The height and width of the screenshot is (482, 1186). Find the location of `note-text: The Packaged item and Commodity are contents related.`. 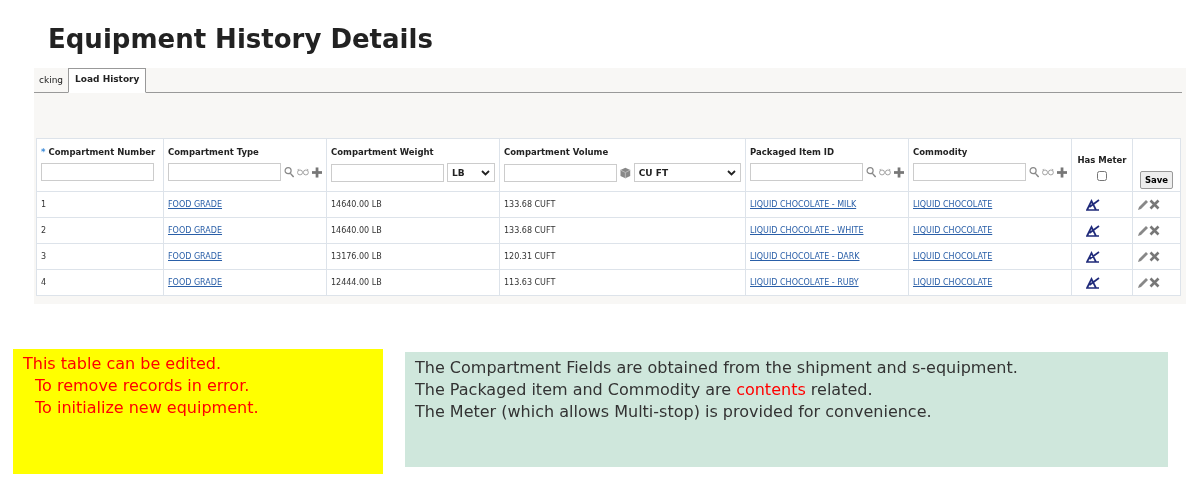

note-text: The Packaged item and Commodity are contents related. is located at coordinates (644, 390).